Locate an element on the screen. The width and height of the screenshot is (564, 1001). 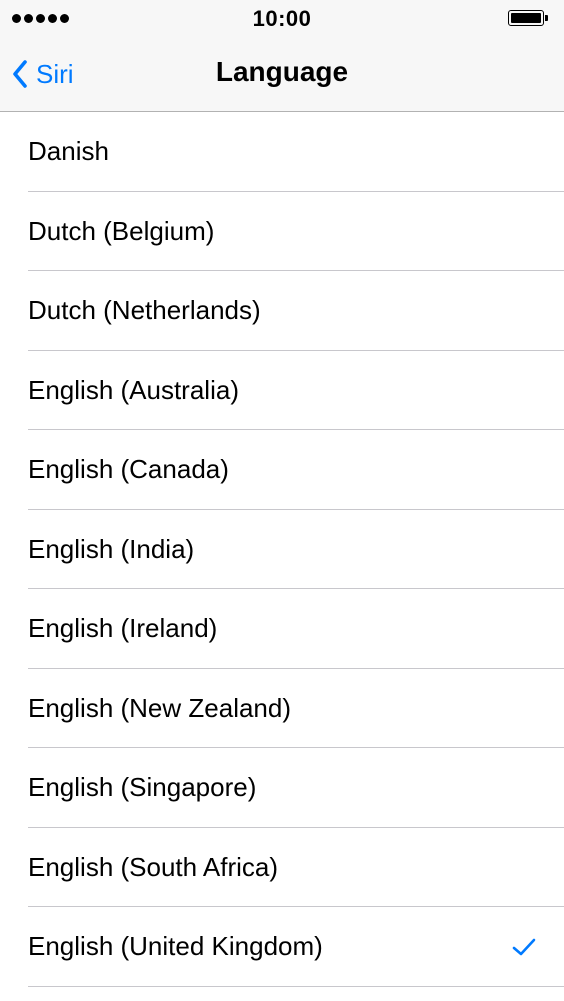
language-label: English (Ireland) is located at coordinates (123, 628).